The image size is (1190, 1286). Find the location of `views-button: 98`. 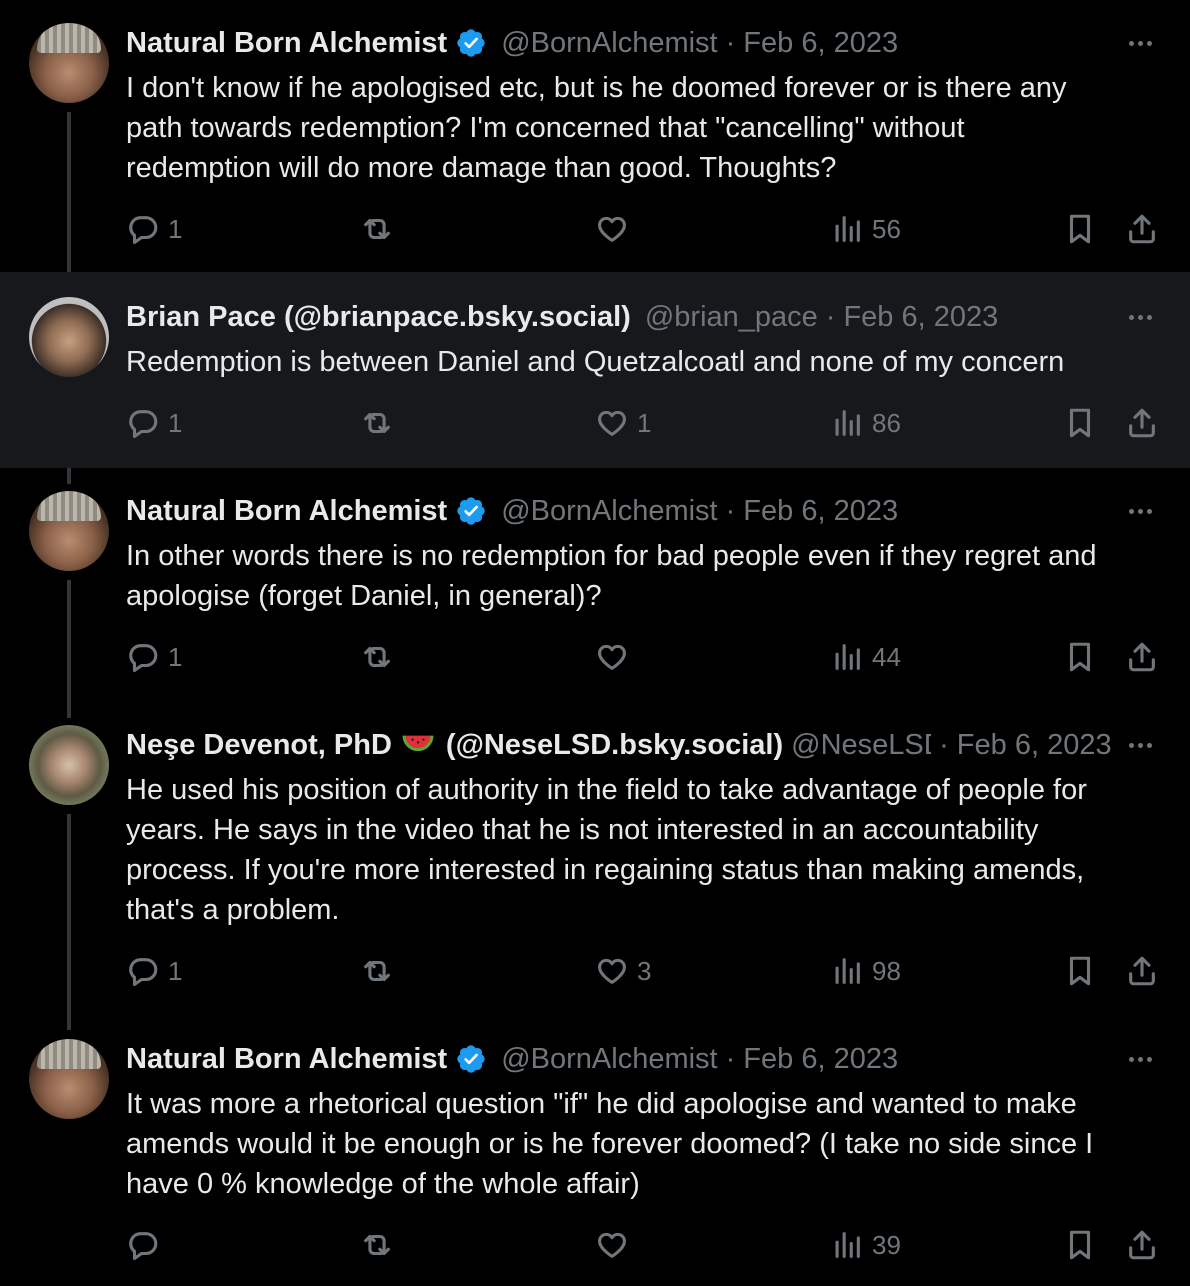

views-button: 98 is located at coordinates (865, 971).